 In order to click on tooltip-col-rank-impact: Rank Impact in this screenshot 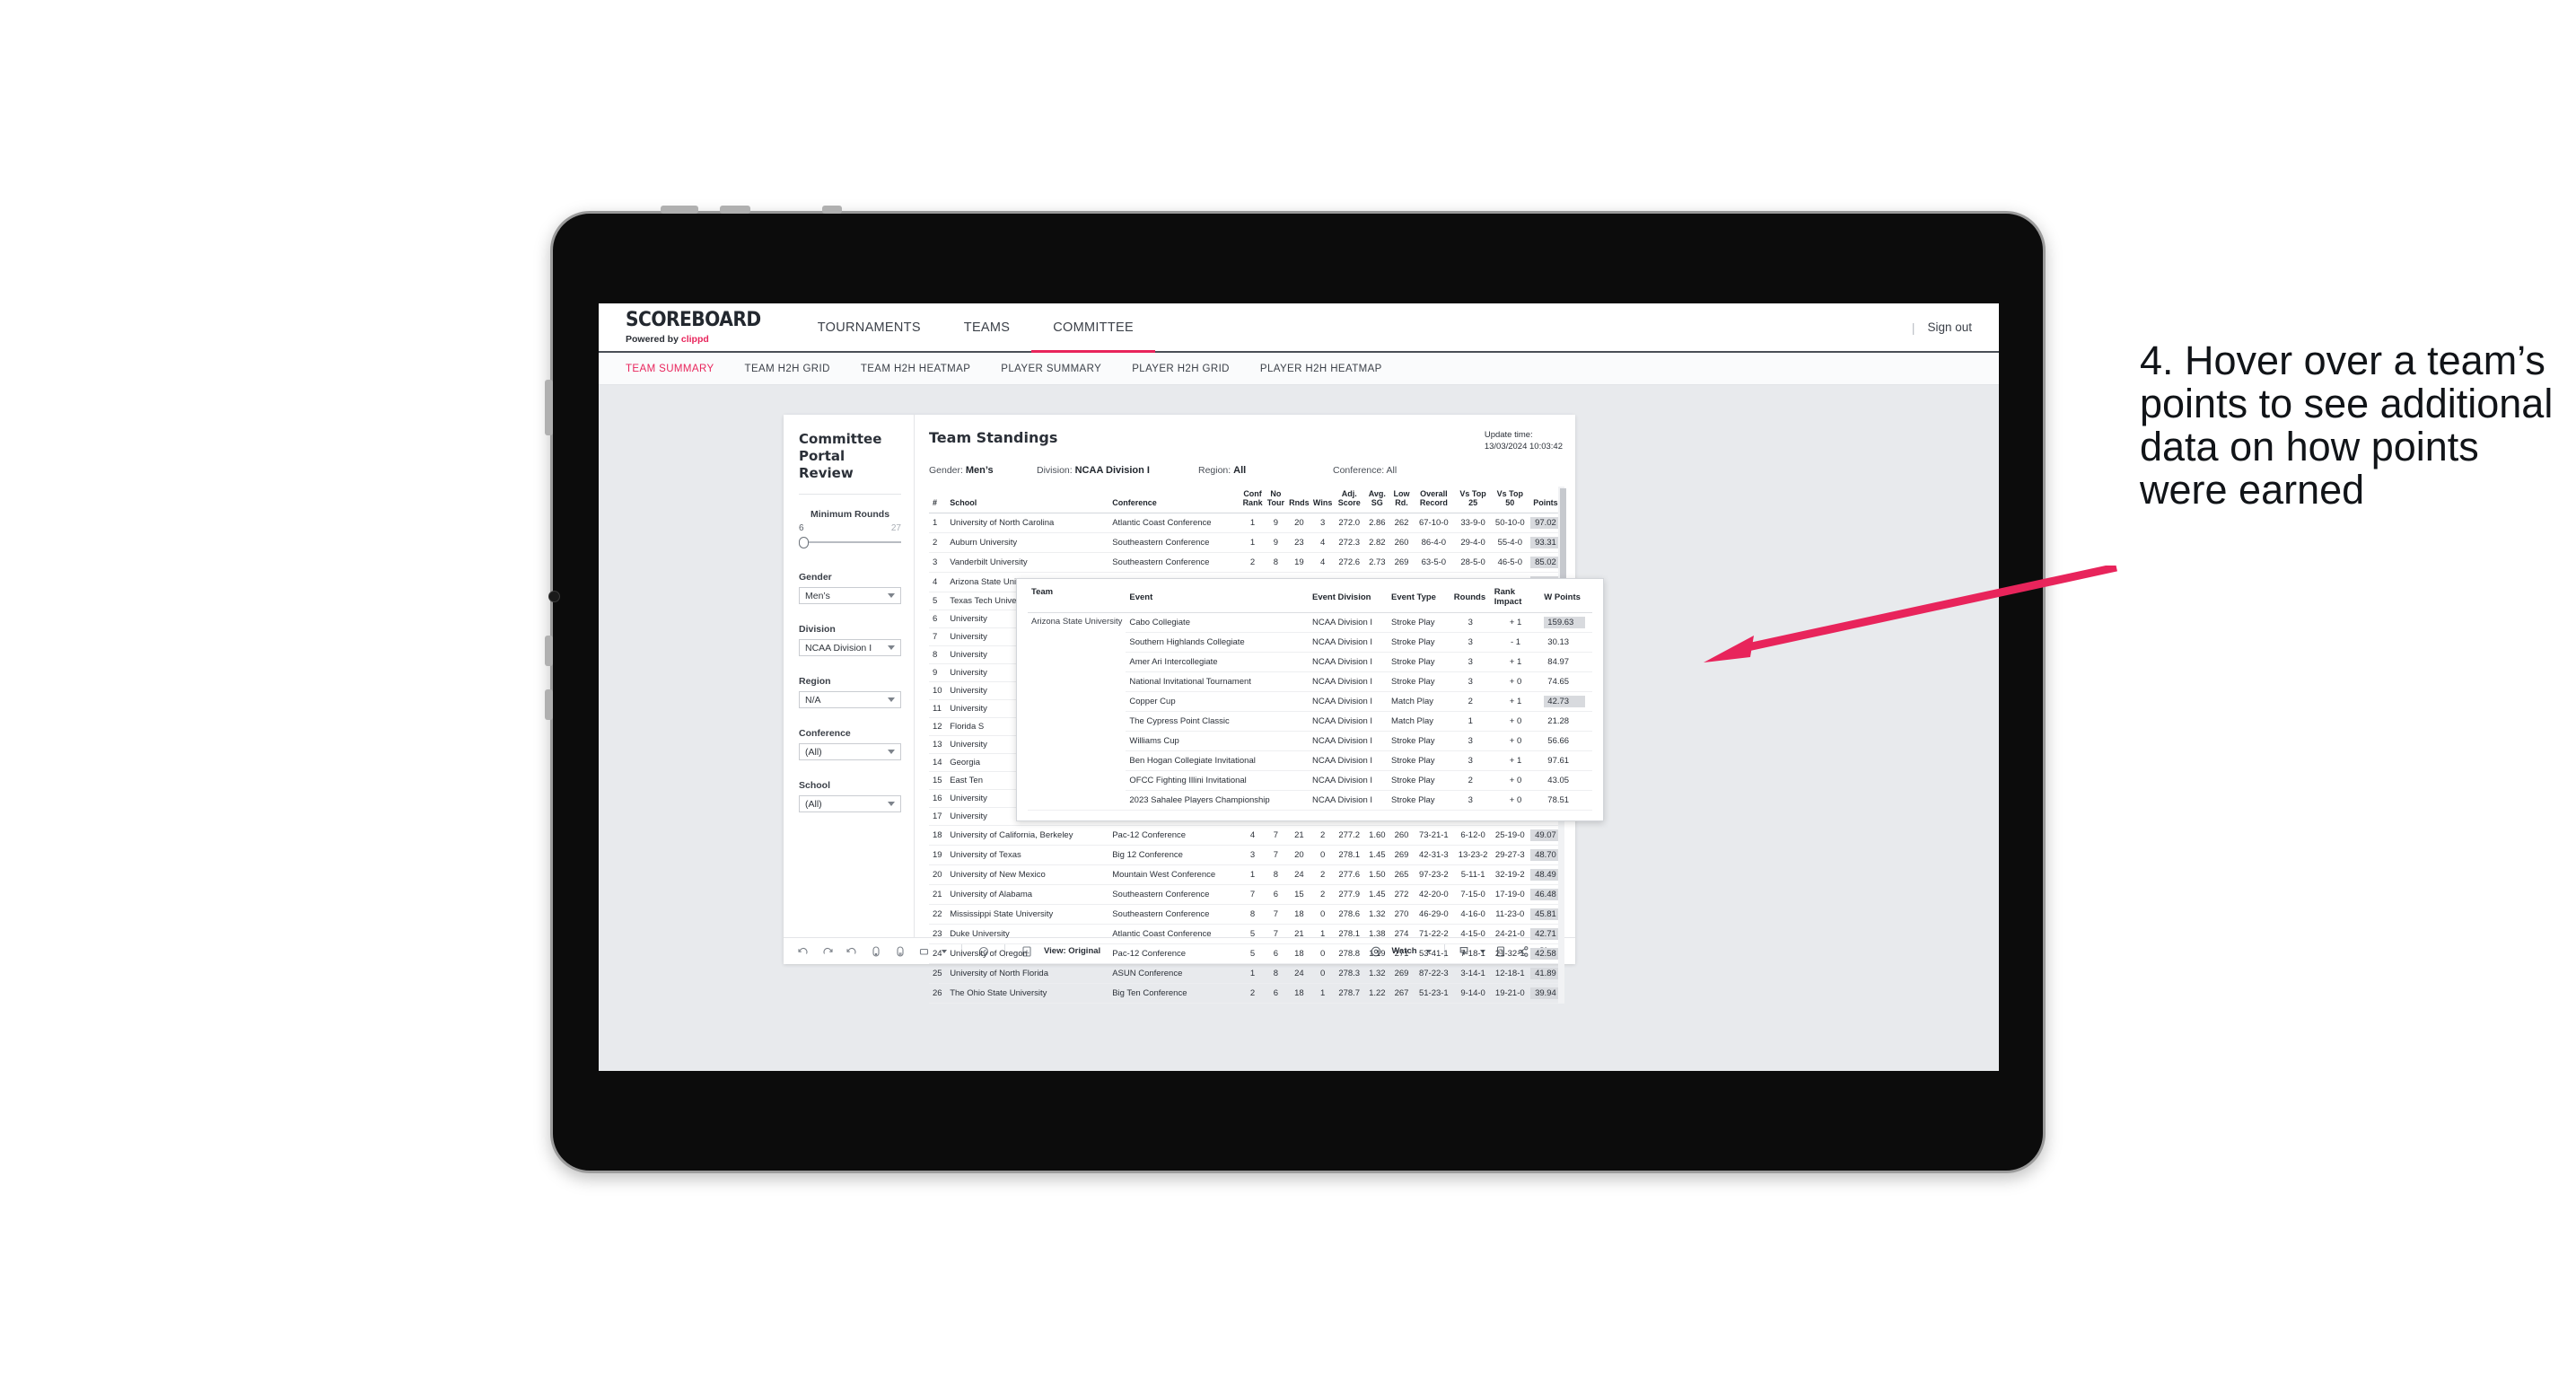, I will do `click(1515, 600)`.